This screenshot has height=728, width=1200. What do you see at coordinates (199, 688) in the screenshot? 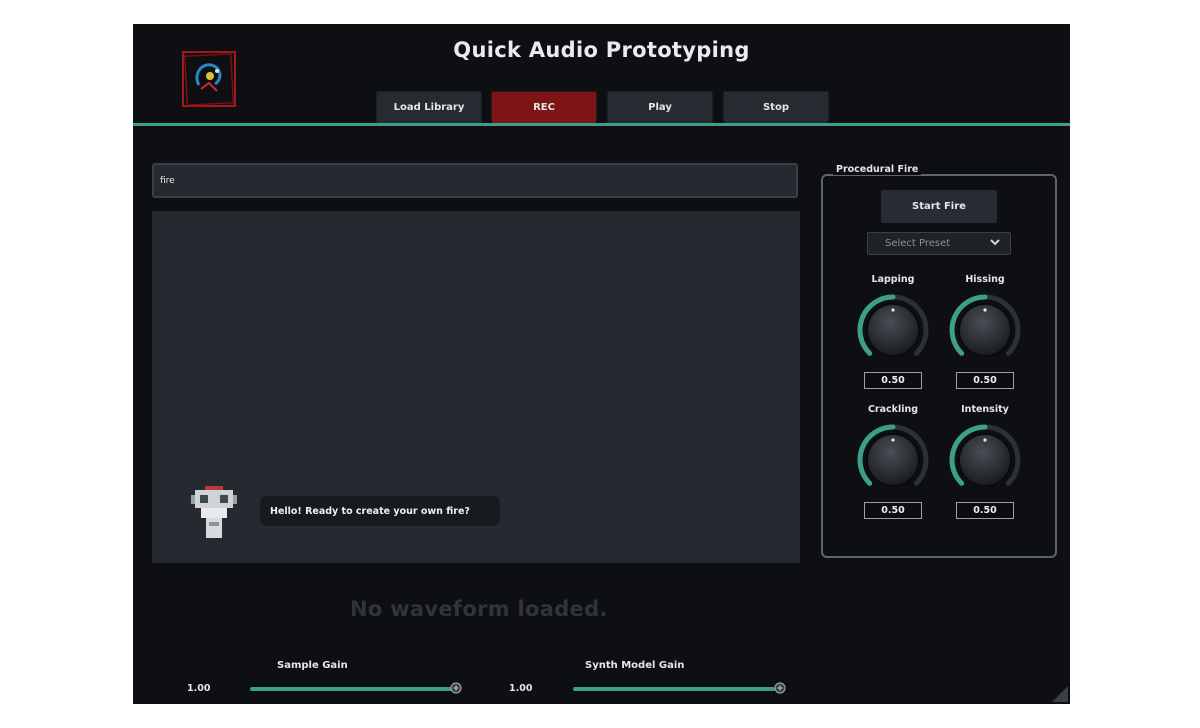
I see `sample-gain-value: 1.00` at bounding box center [199, 688].